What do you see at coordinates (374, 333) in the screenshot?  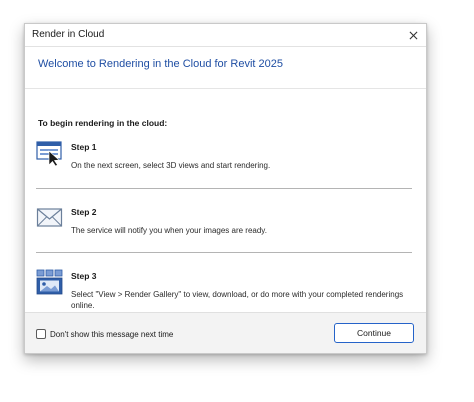 I see `continue-button: Continue` at bounding box center [374, 333].